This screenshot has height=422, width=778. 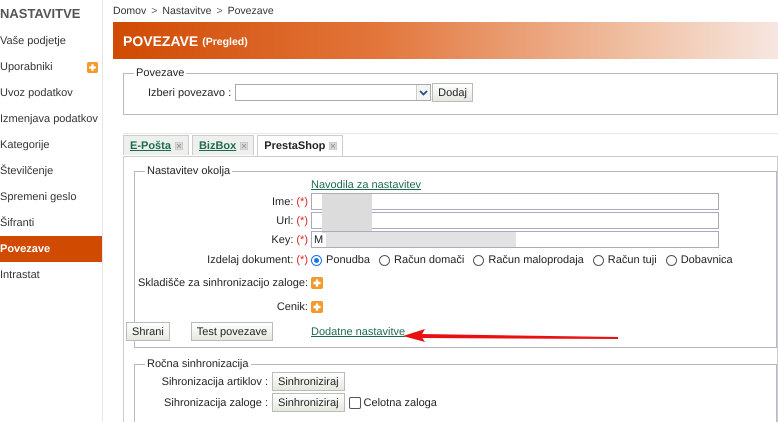 What do you see at coordinates (51, 67) in the screenshot?
I see `sidebar-item: Uporabniki` at bounding box center [51, 67].